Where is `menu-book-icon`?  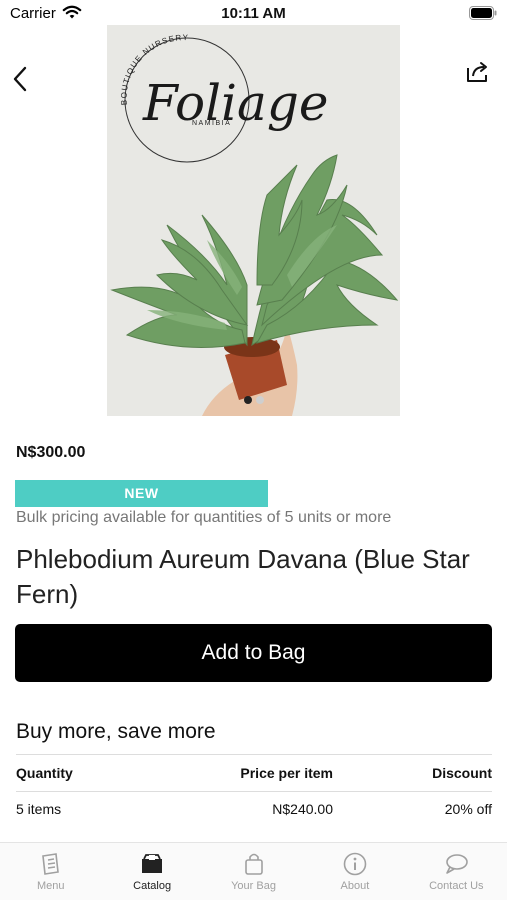 menu-book-icon is located at coordinates (51, 864).